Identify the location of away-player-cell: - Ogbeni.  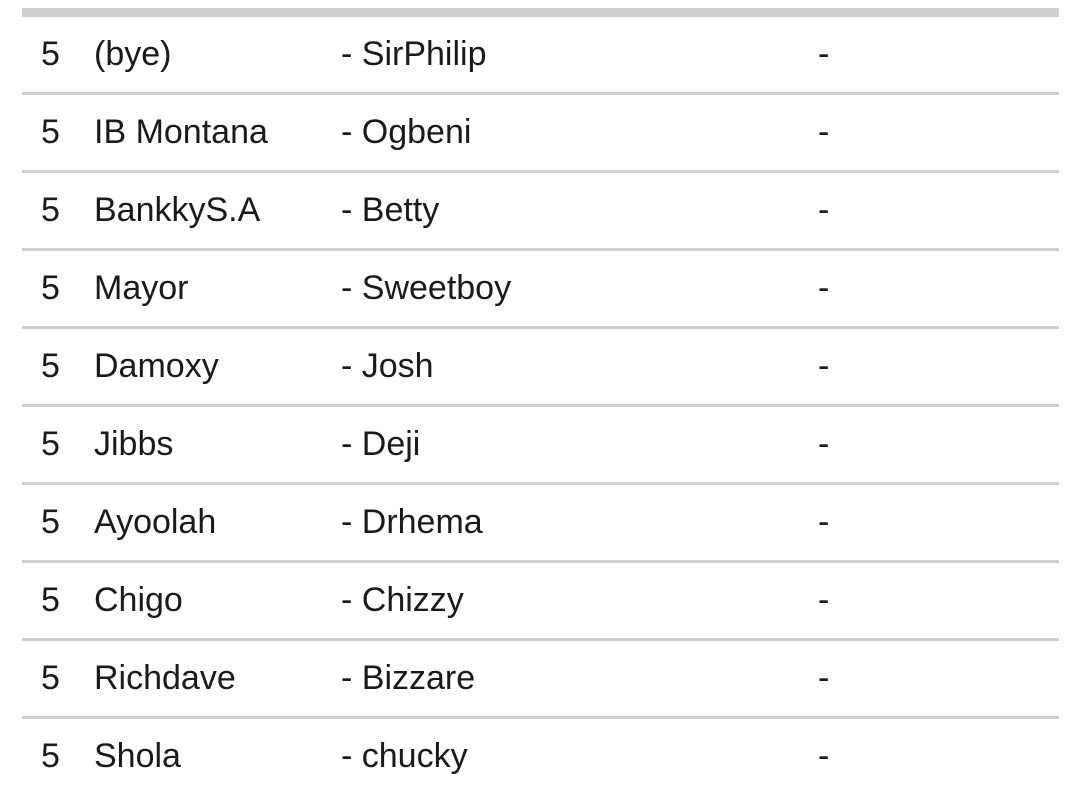
(406, 132).